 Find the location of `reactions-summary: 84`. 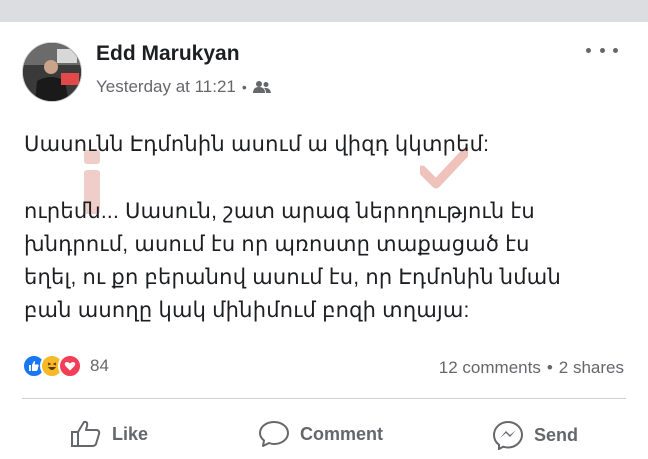

reactions-summary: 84 is located at coordinates (65, 366).